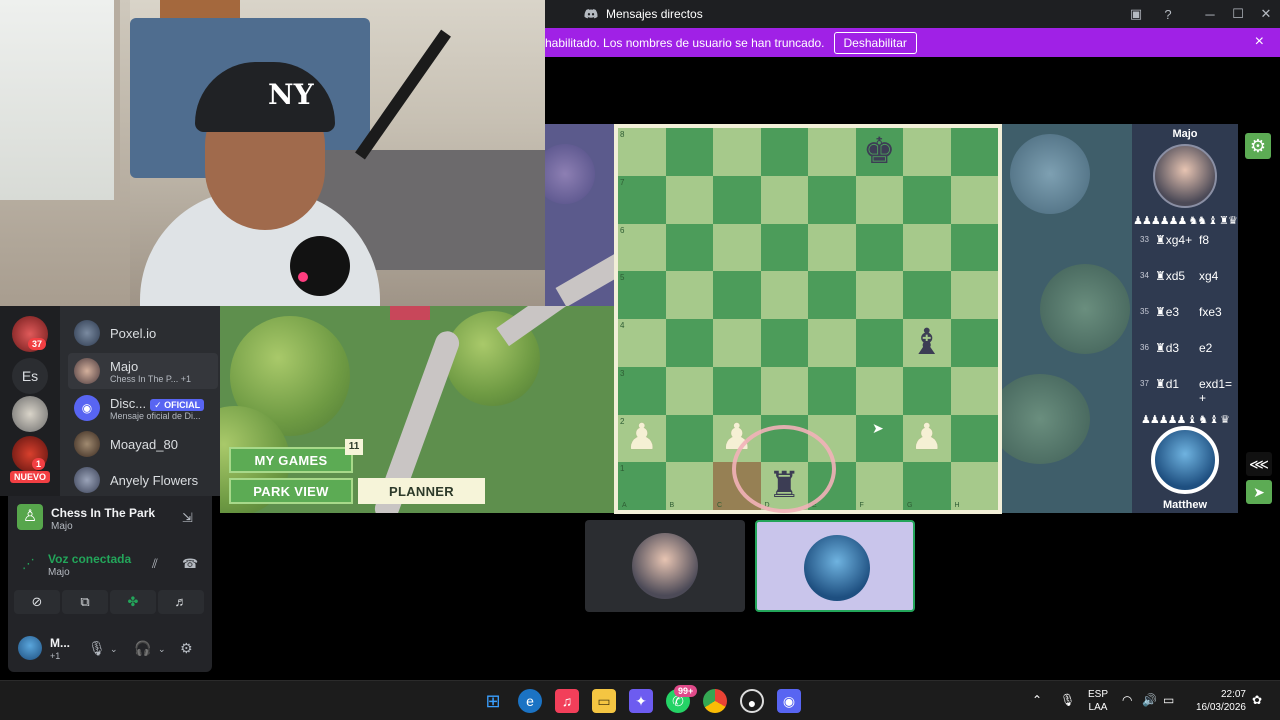  I want to click on soundboard-button: ♬, so click(181, 602).